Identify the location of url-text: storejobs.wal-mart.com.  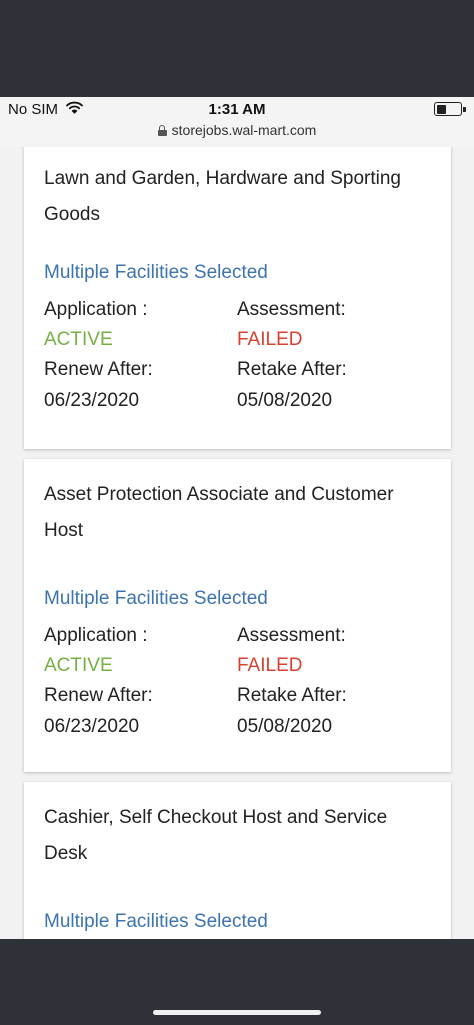
(244, 130).